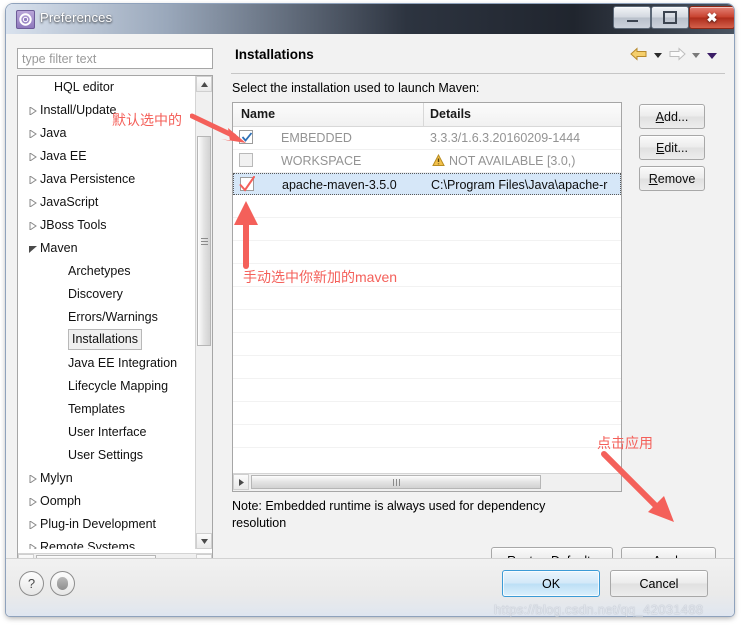  What do you see at coordinates (677, 55) in the screenshot?
I see `forward-arrow-icon` at bounding box center [677, 55].